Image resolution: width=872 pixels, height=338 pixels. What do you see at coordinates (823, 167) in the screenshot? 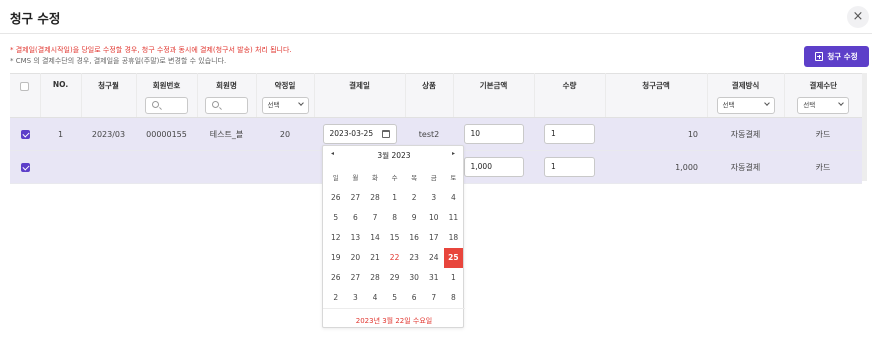
I see `cell-pay-type: 카드` at bounding box center [823, 167].